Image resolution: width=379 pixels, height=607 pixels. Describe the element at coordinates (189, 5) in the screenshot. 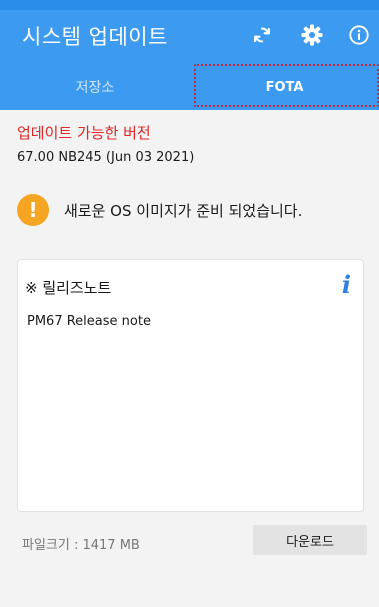

I see `status-bar` at that location.